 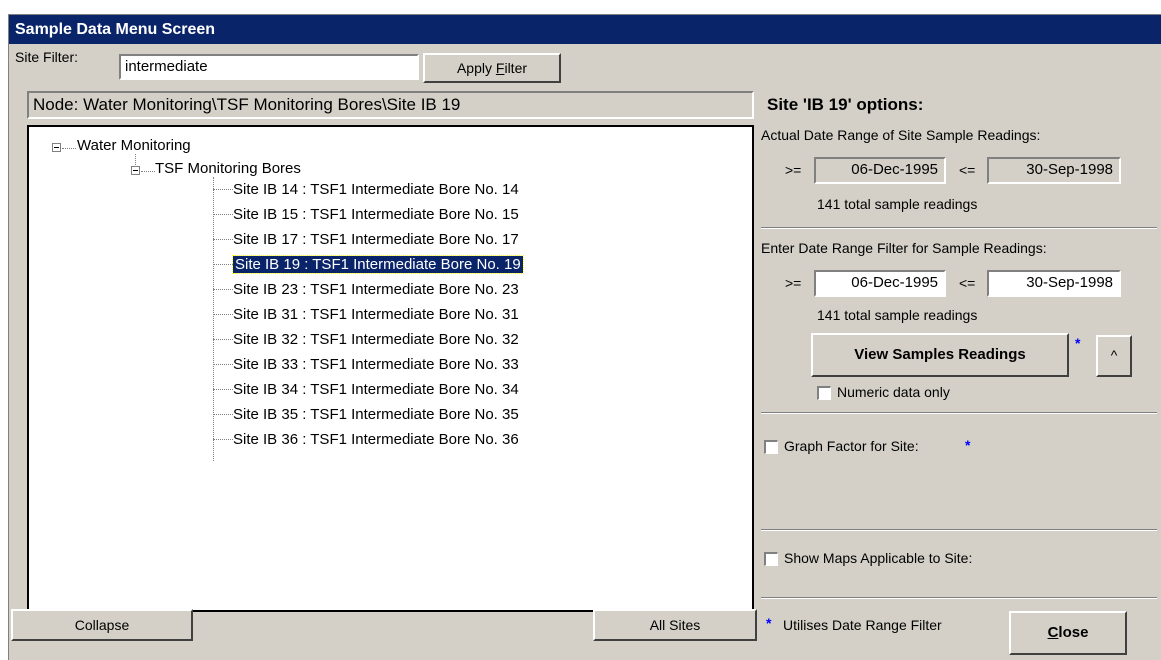 What do you see at coordinates (851, 446) in the screenshot?
I see `graph-factor-label: Graph Factor for Site:` at bounding box center [851, 446].